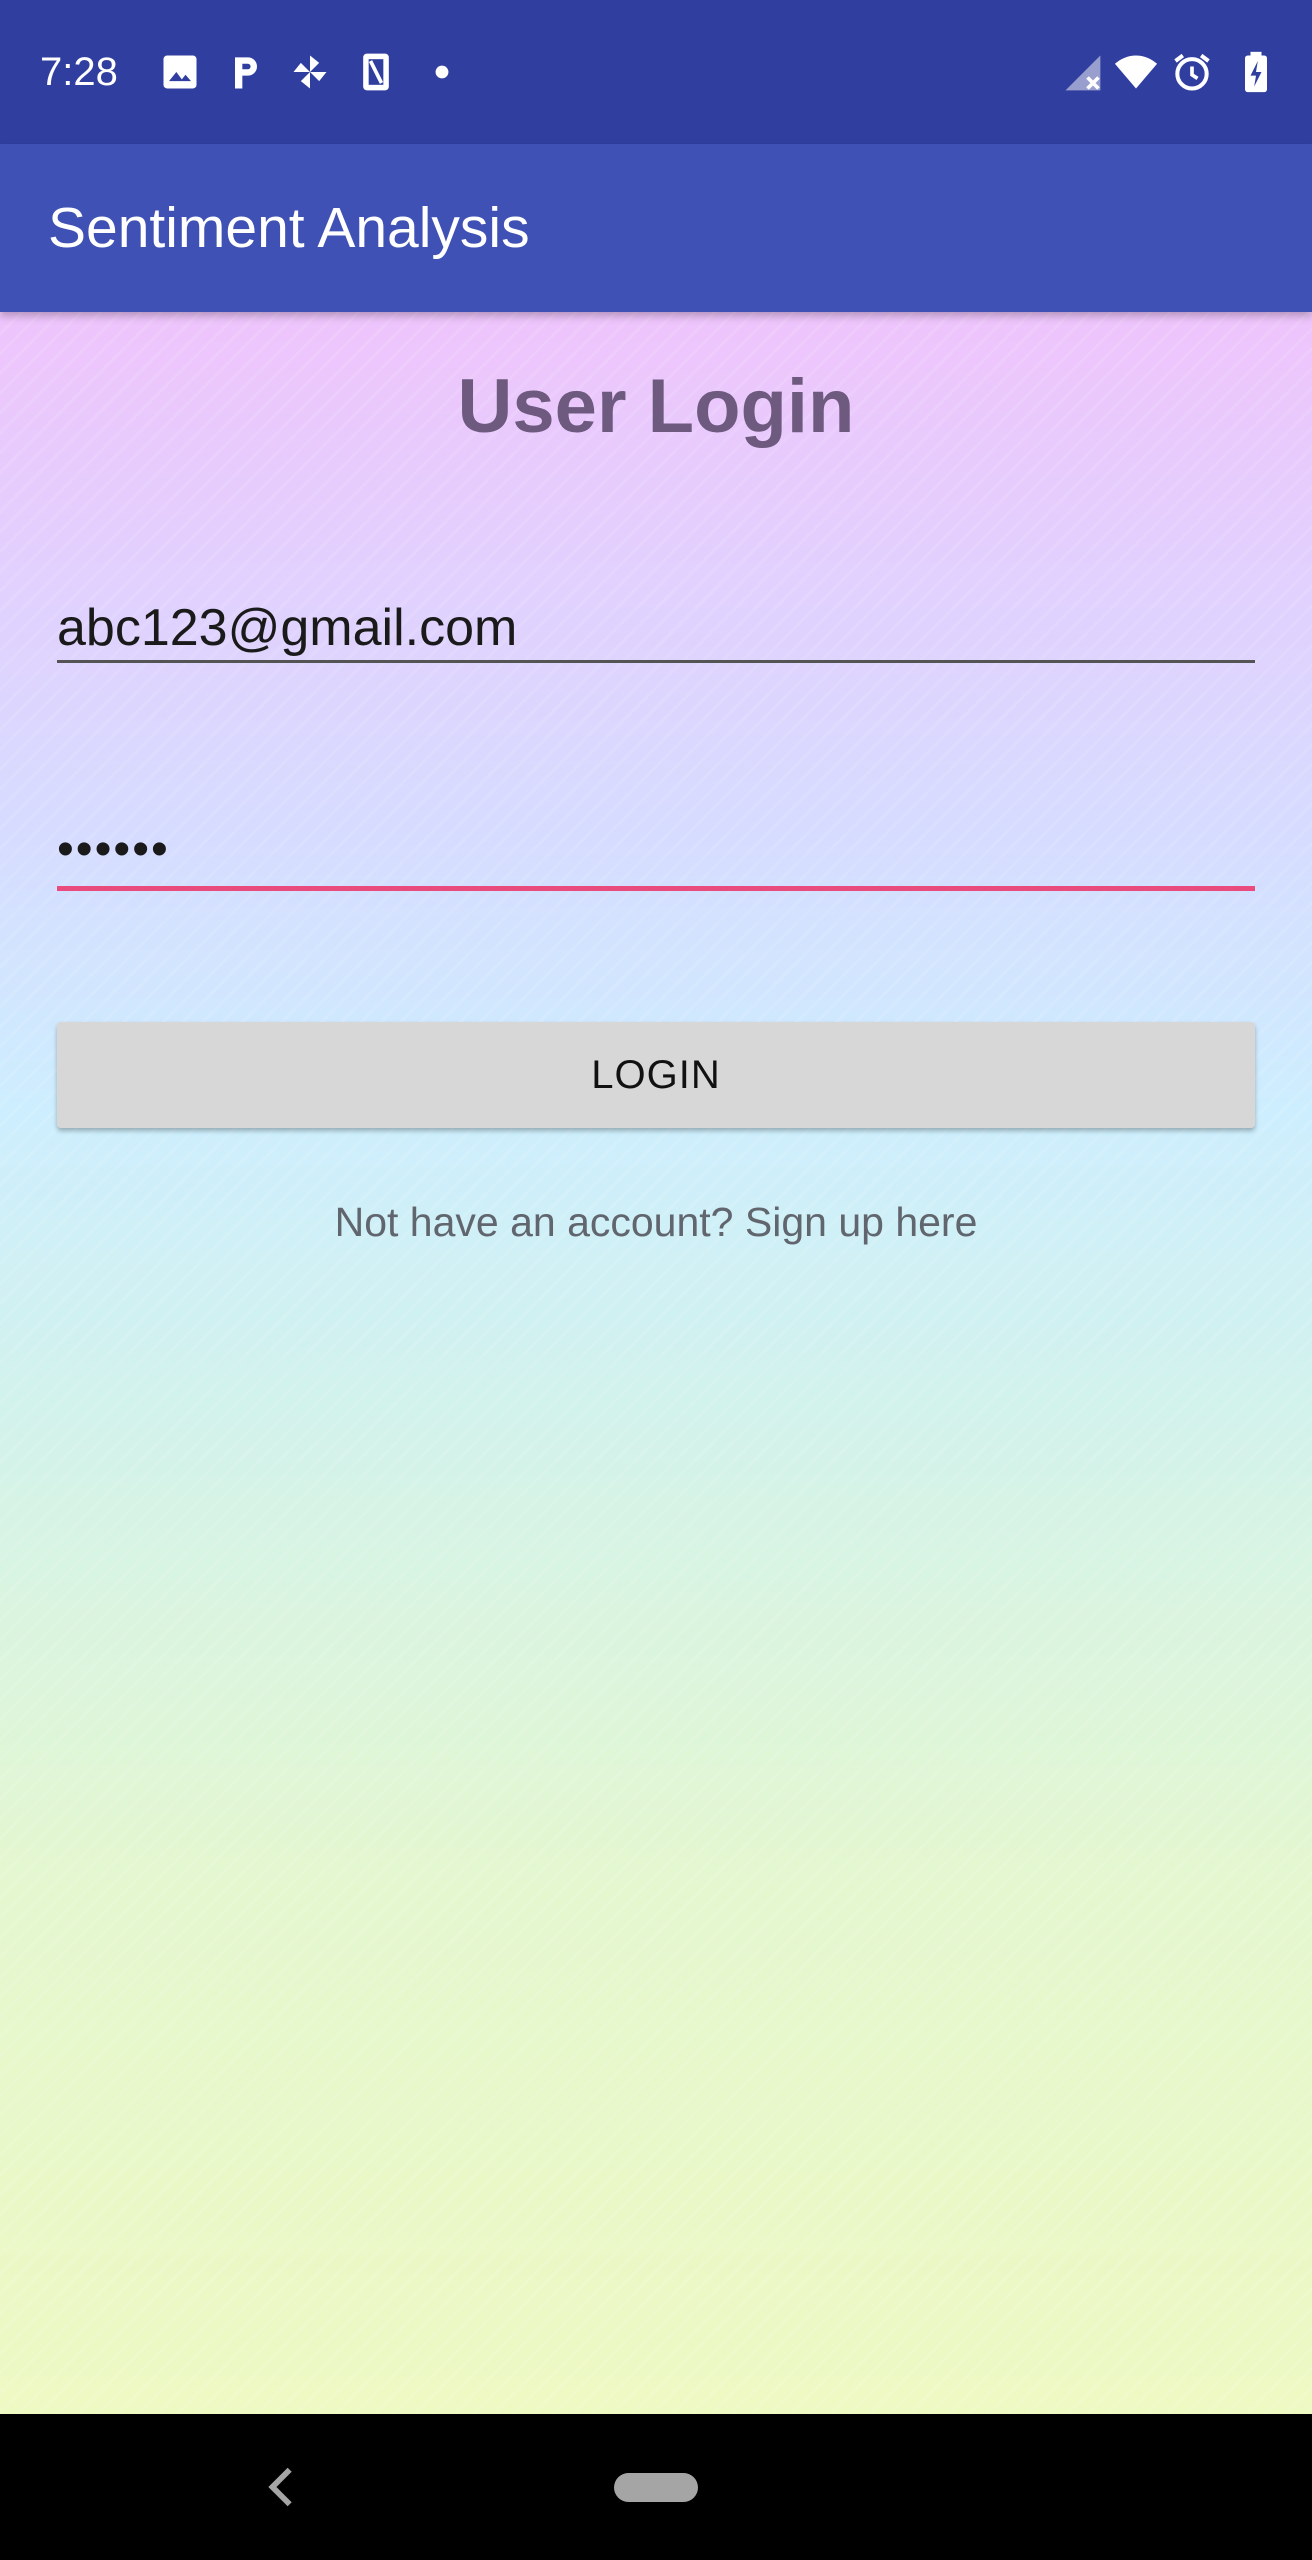  Describe the element at coordinates (1083, 73) in the screenshot. I see `signal-off-icon` at that location.